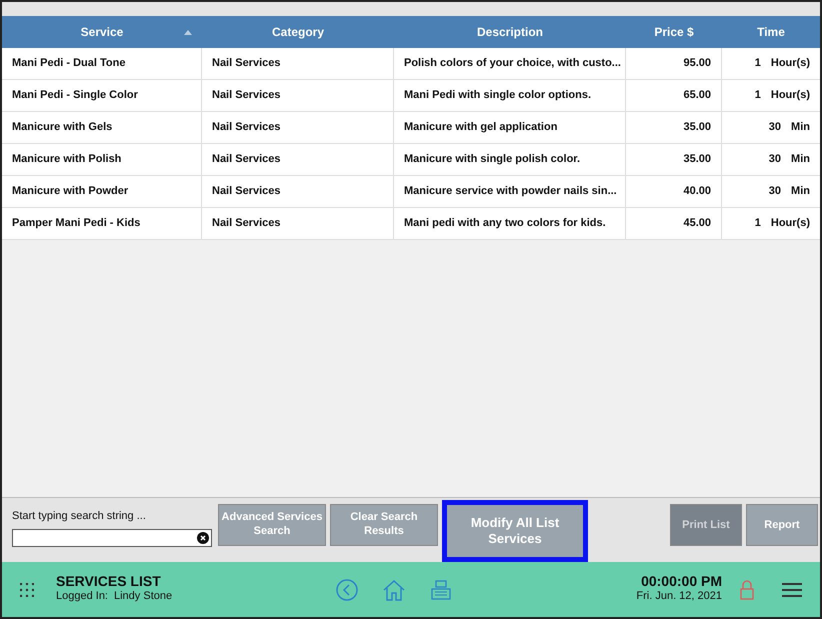 This screenshot has width=822, height=619. Describe the element at coordinates (102, 127) in the screenshot. I see `table-cell: Manicure with Gels` at that location.